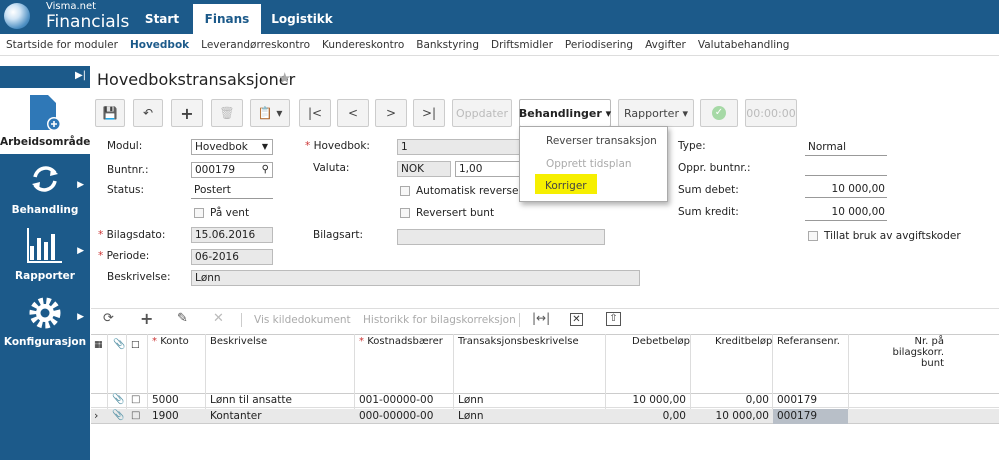  Describe the element at coordinates (232, 235) in the screenshot. I see `bilagsdato-field: 15.06.2016` at that location.